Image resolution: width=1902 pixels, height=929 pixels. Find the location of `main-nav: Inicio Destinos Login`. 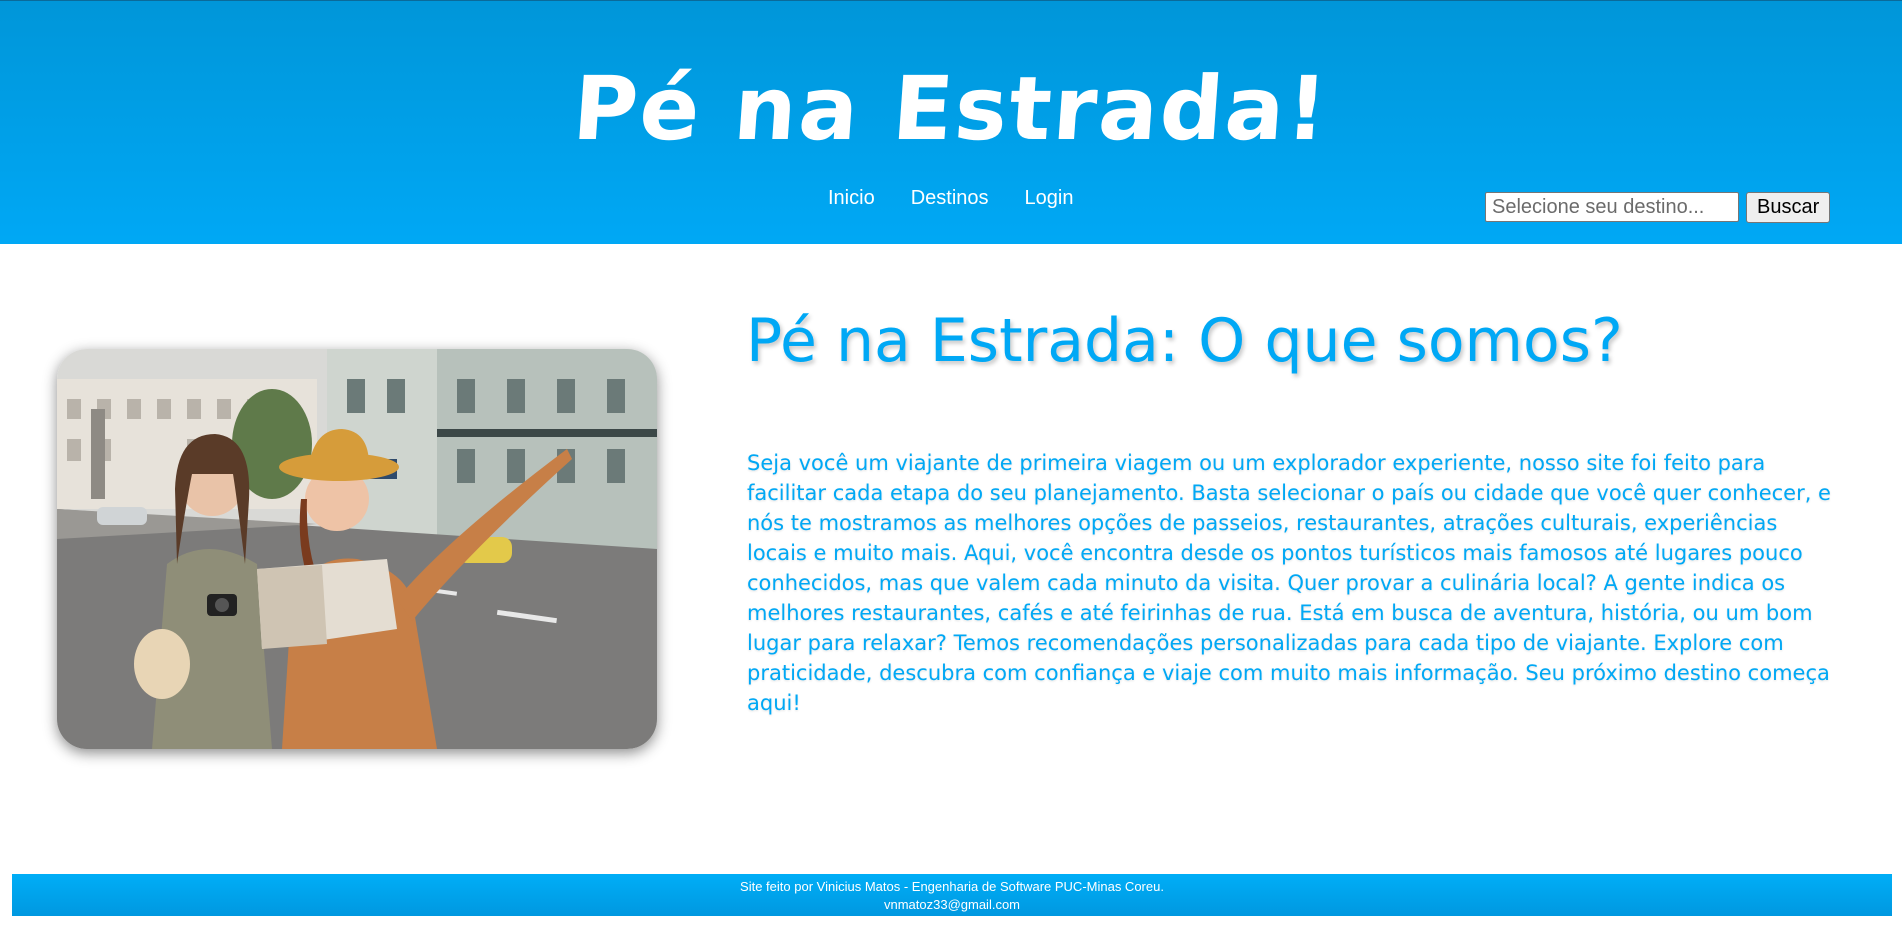

main-nav: Inicio Destinos Login is located at coordinates (950, 198).